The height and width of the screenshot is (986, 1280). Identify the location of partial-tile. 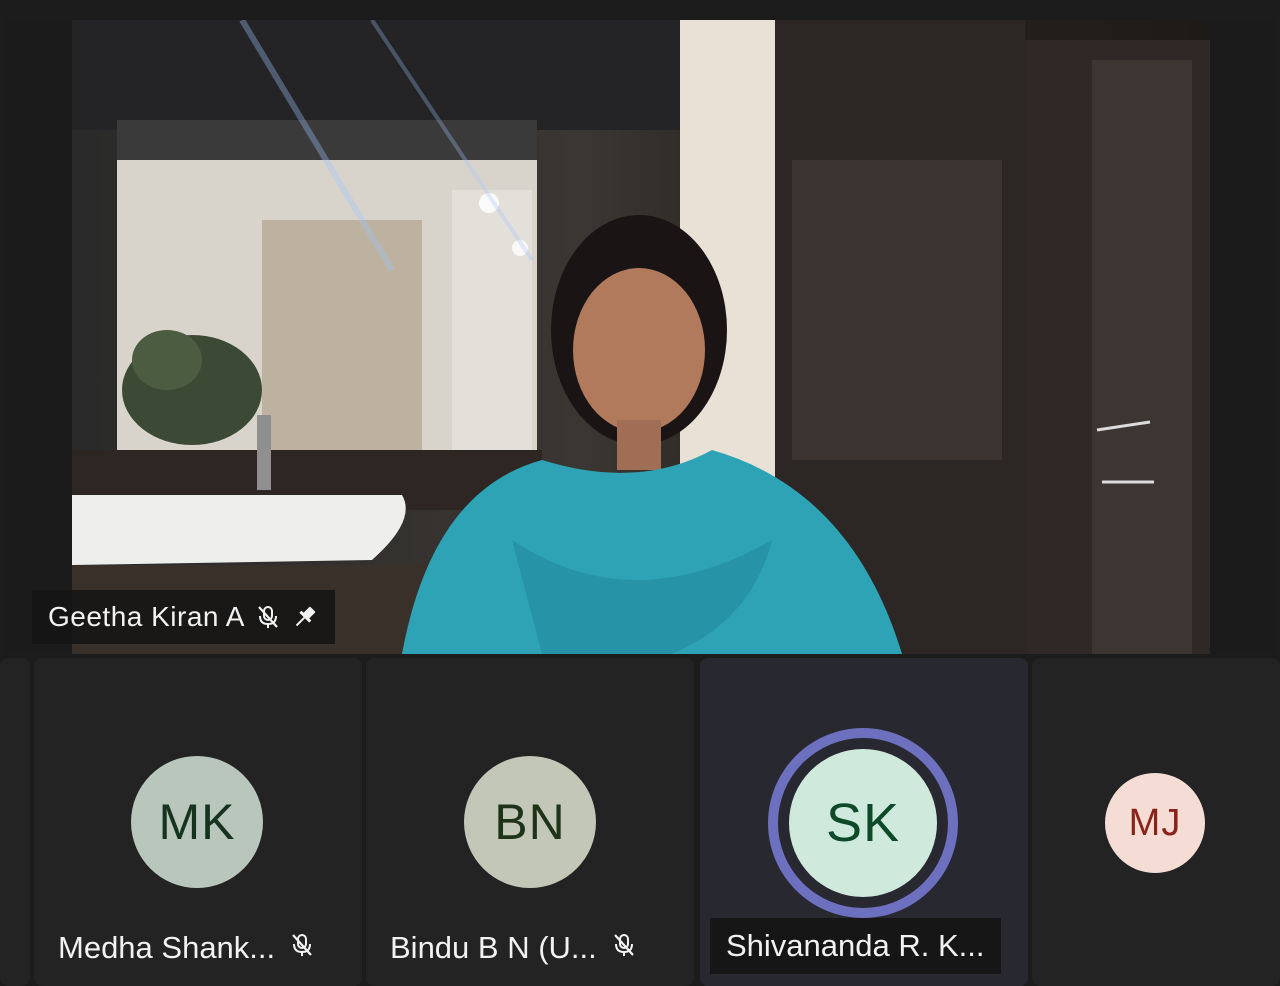
(15, 822).